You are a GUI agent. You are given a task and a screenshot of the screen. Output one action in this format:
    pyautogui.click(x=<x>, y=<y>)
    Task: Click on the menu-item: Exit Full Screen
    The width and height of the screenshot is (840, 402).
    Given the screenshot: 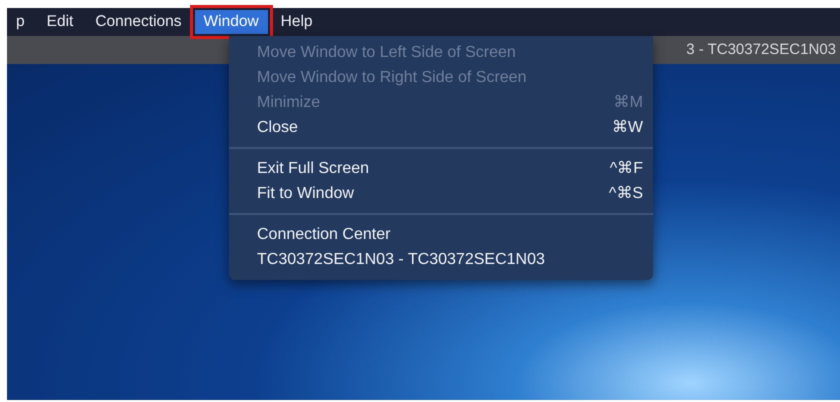 What is the action you would take?
    pyautogui.click(x=313, y=168)
    